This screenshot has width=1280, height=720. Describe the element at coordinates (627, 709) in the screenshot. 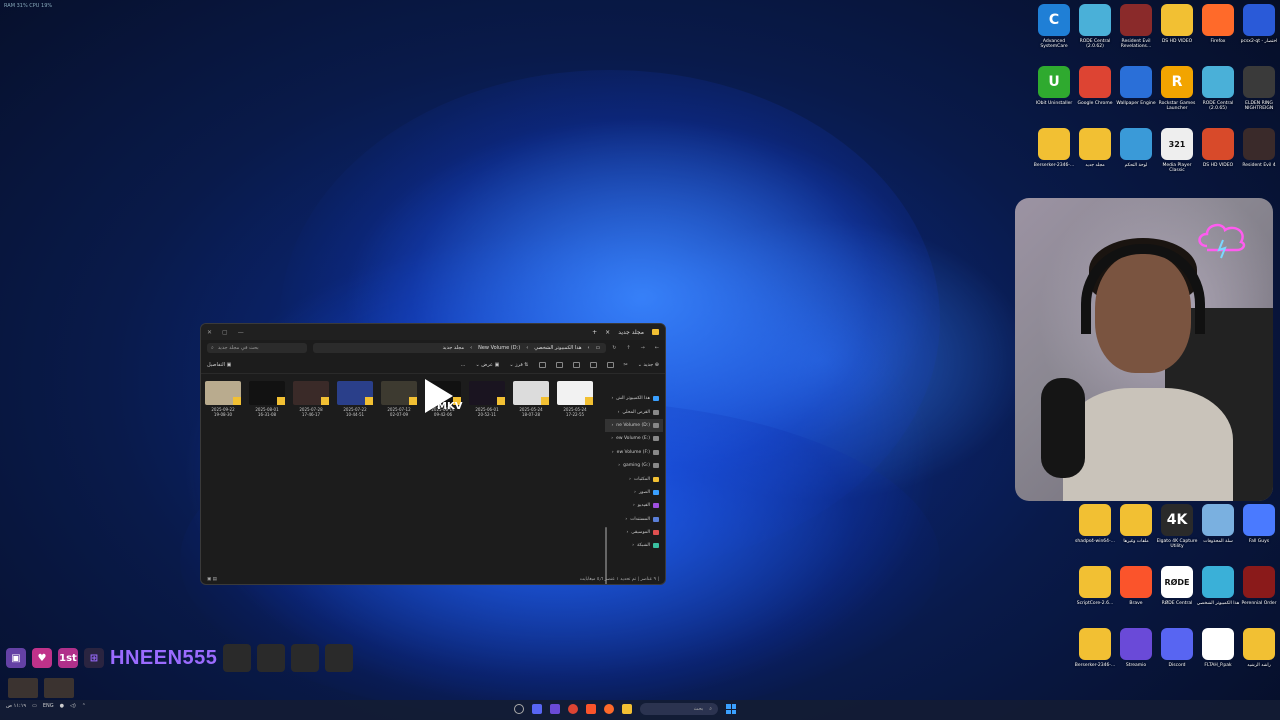

I see `file-explorer-icon` at that location.